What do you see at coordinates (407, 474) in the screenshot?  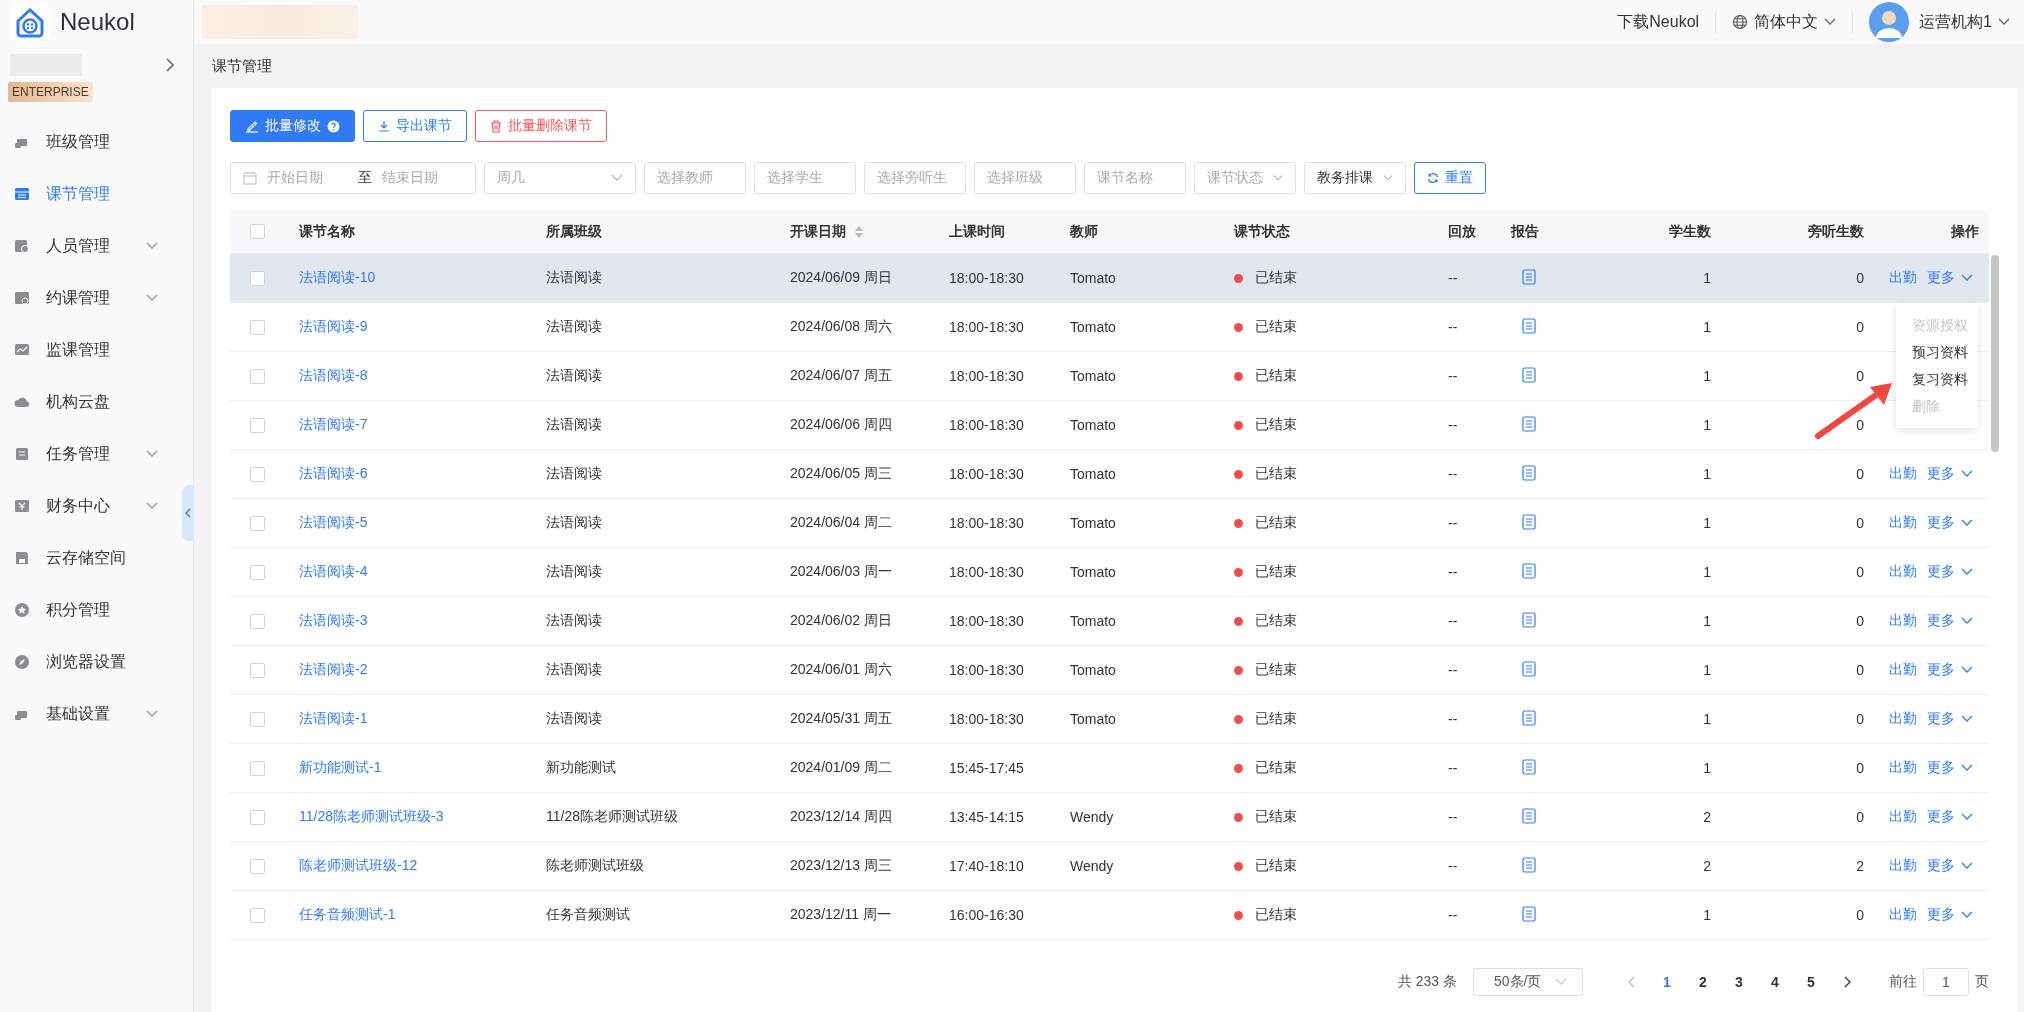 I see `lesson-link: 法语阅读-6` at bounding box center [407, 474].